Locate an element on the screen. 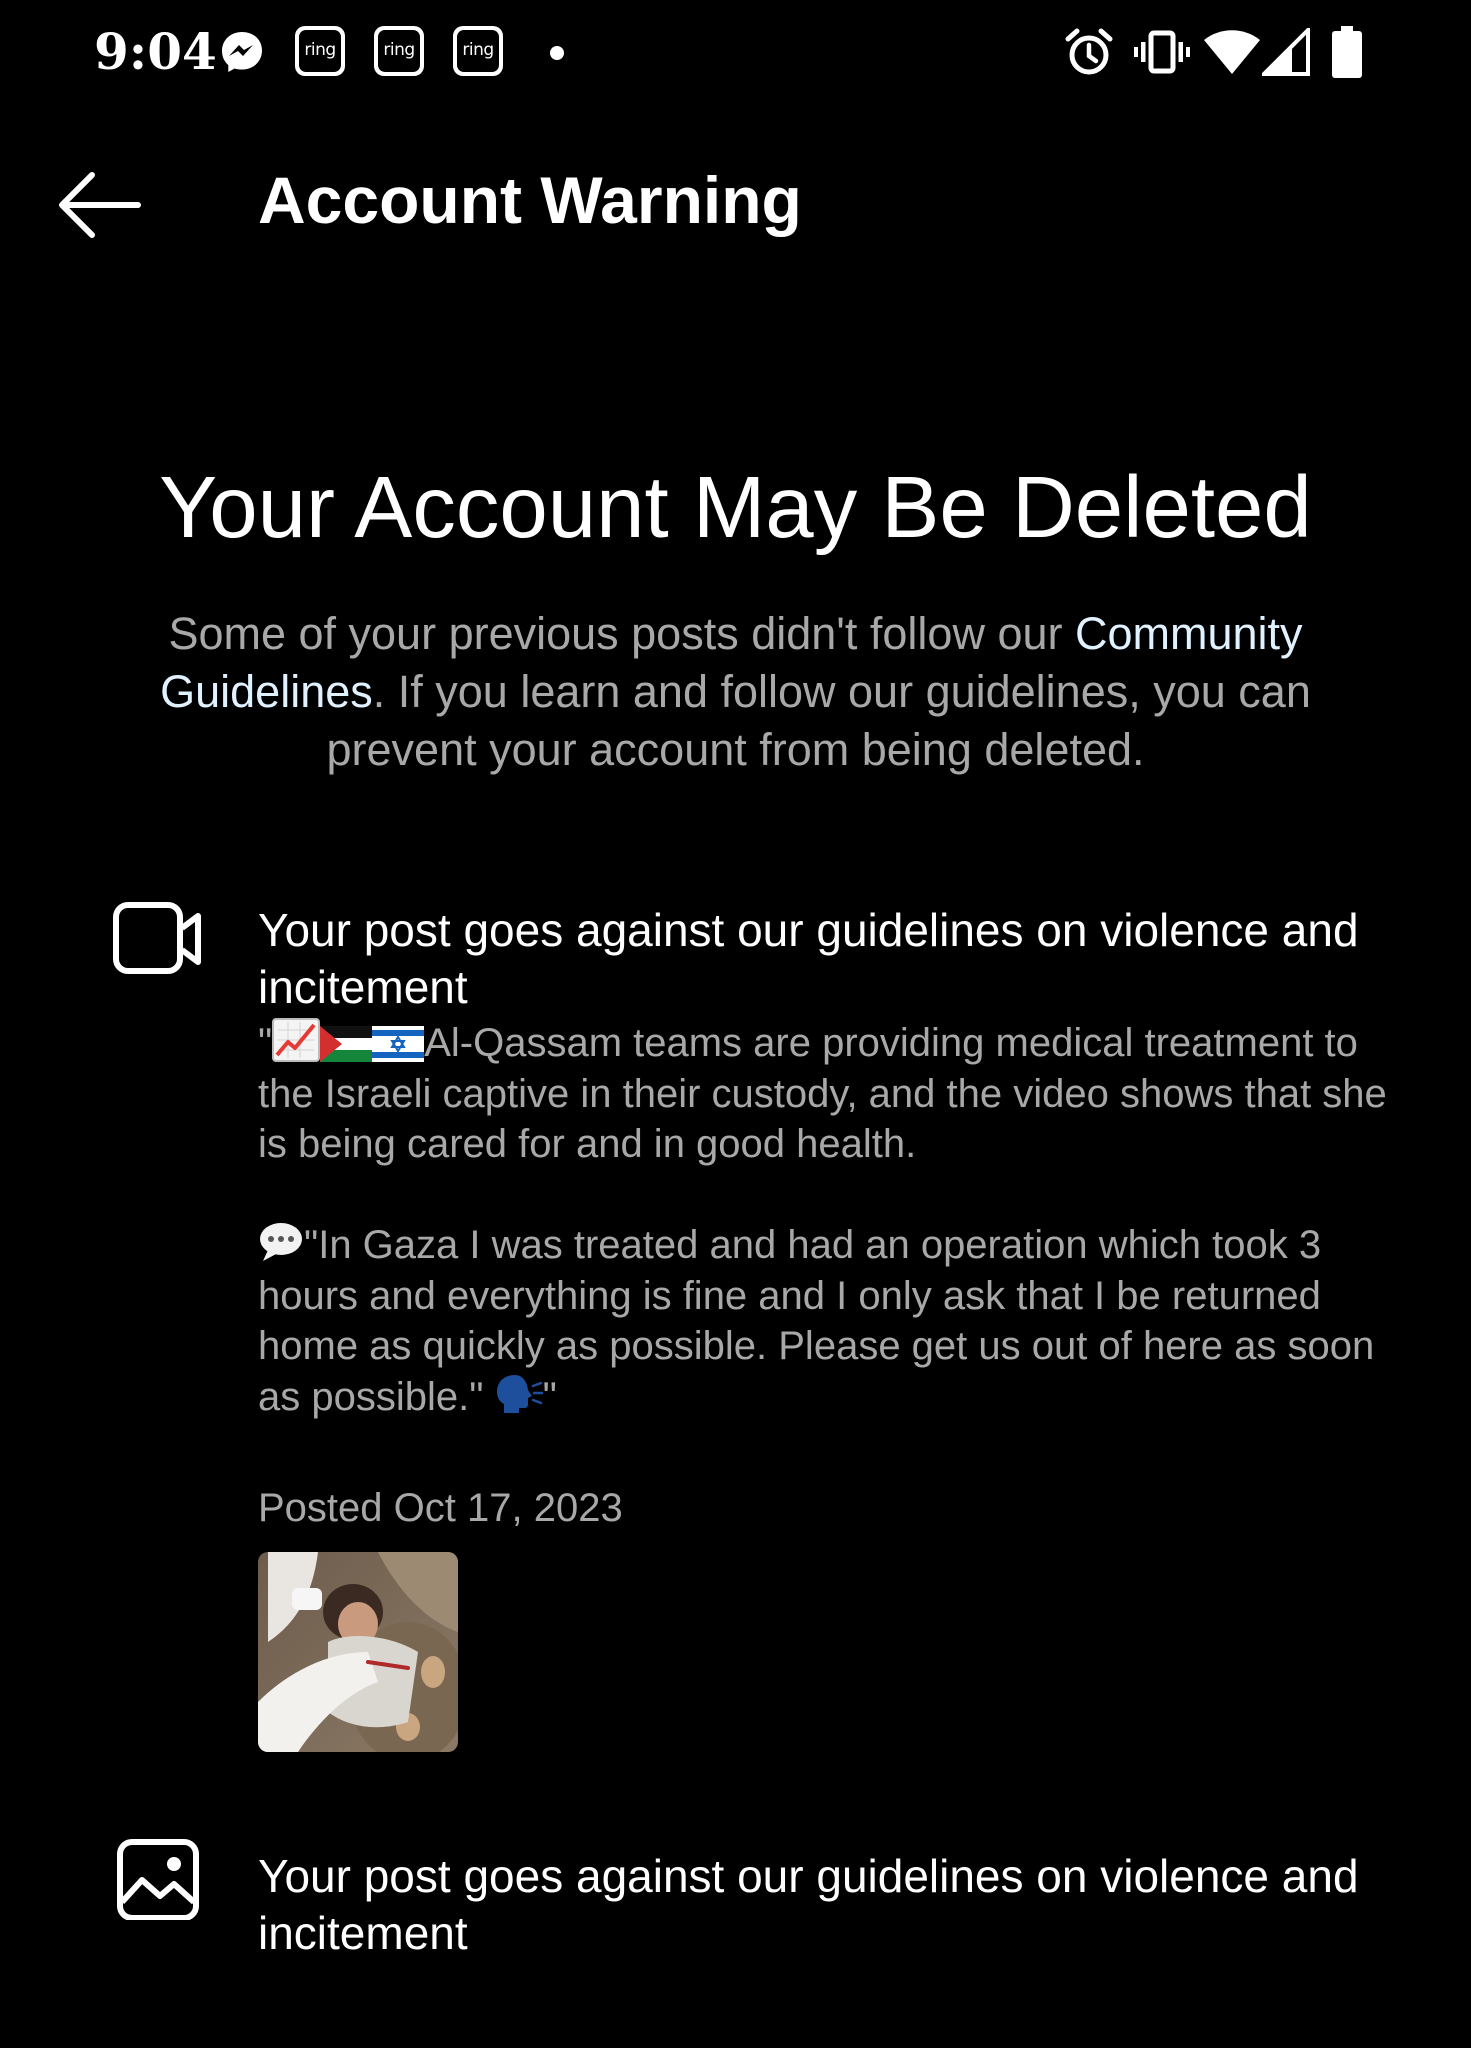  palestine-flag-emoji is located at coordinates (346, 1044).